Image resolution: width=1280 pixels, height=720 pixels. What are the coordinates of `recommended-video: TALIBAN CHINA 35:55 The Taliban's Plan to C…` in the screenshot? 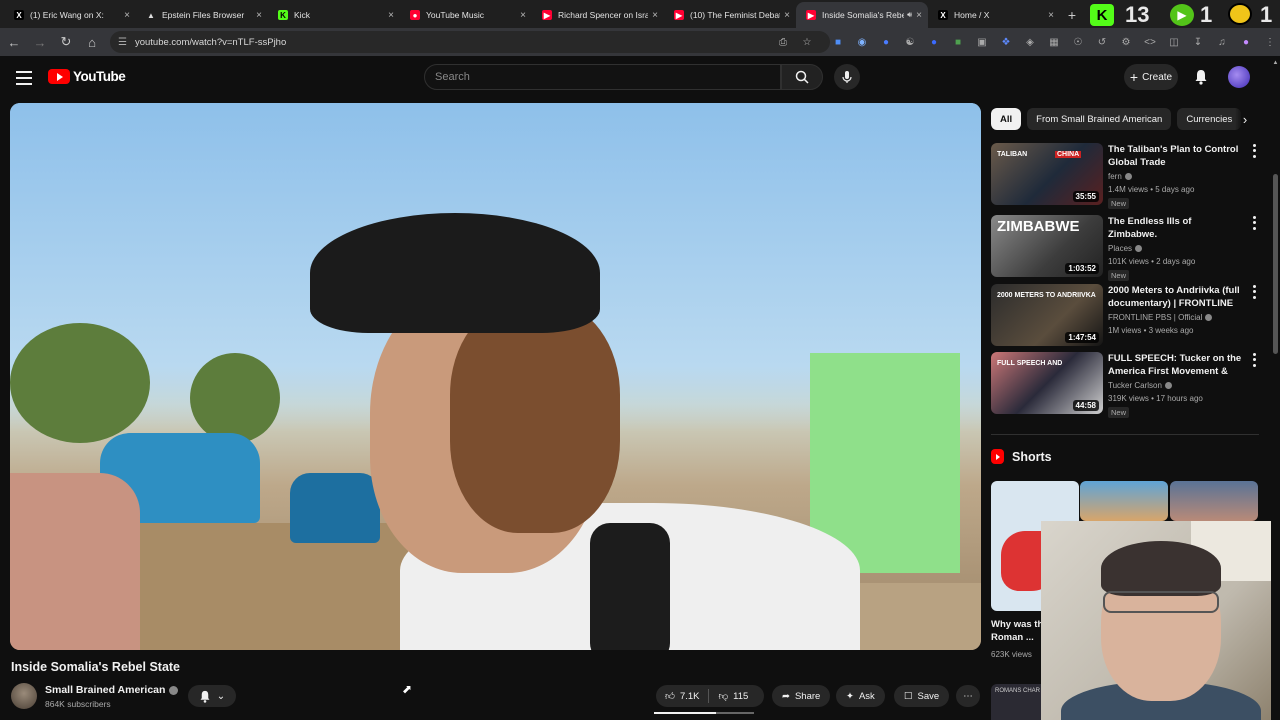 It's located at (1125, 176).